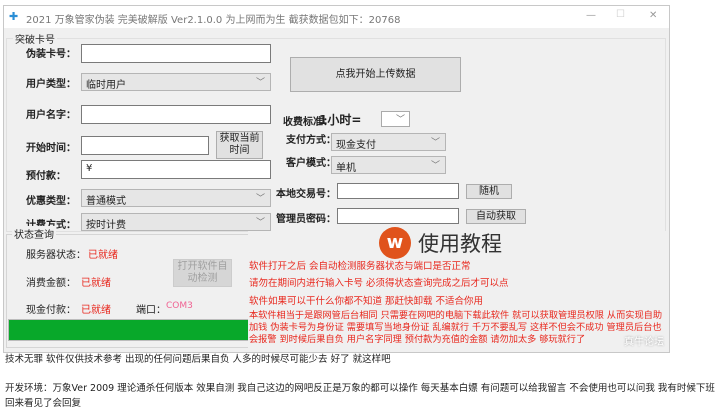 This screenshot has height=416, width=718. What do you see at coordinates (34, 233) in the screenshot?
I see `status-group-title: 状态查询` at bounding box center [34, 233].